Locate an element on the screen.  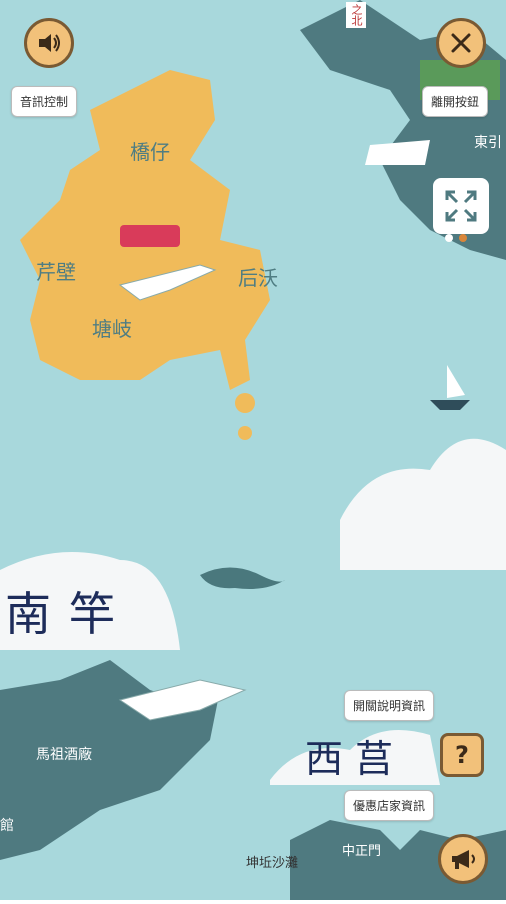
place-north-partial: 之北 is located at coordinates (356, 15).